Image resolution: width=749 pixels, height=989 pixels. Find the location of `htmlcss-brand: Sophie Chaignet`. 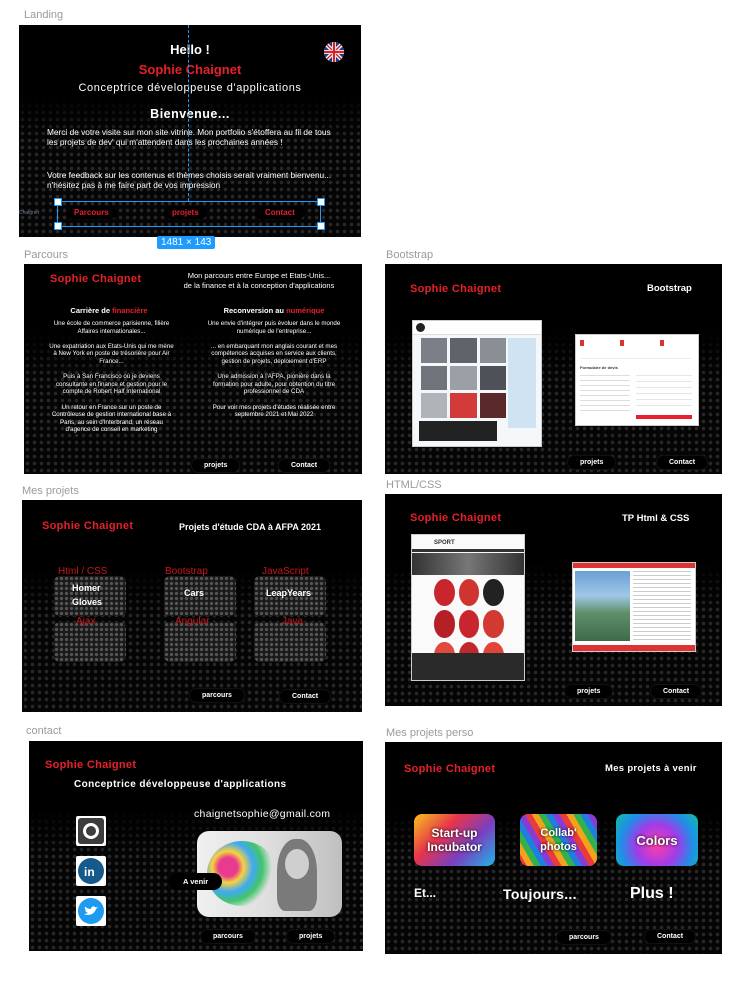

htmlcss-brand: Sophie Chaignet is located at coordinates (456, 518).